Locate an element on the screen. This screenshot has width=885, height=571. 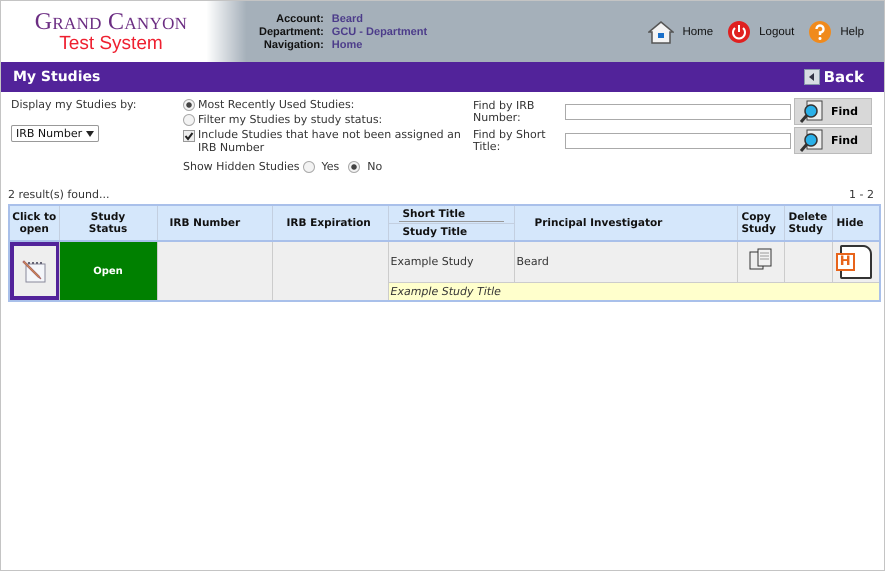
mode-label: Most Recently Used Studies: is located at coordinates (276, 104).